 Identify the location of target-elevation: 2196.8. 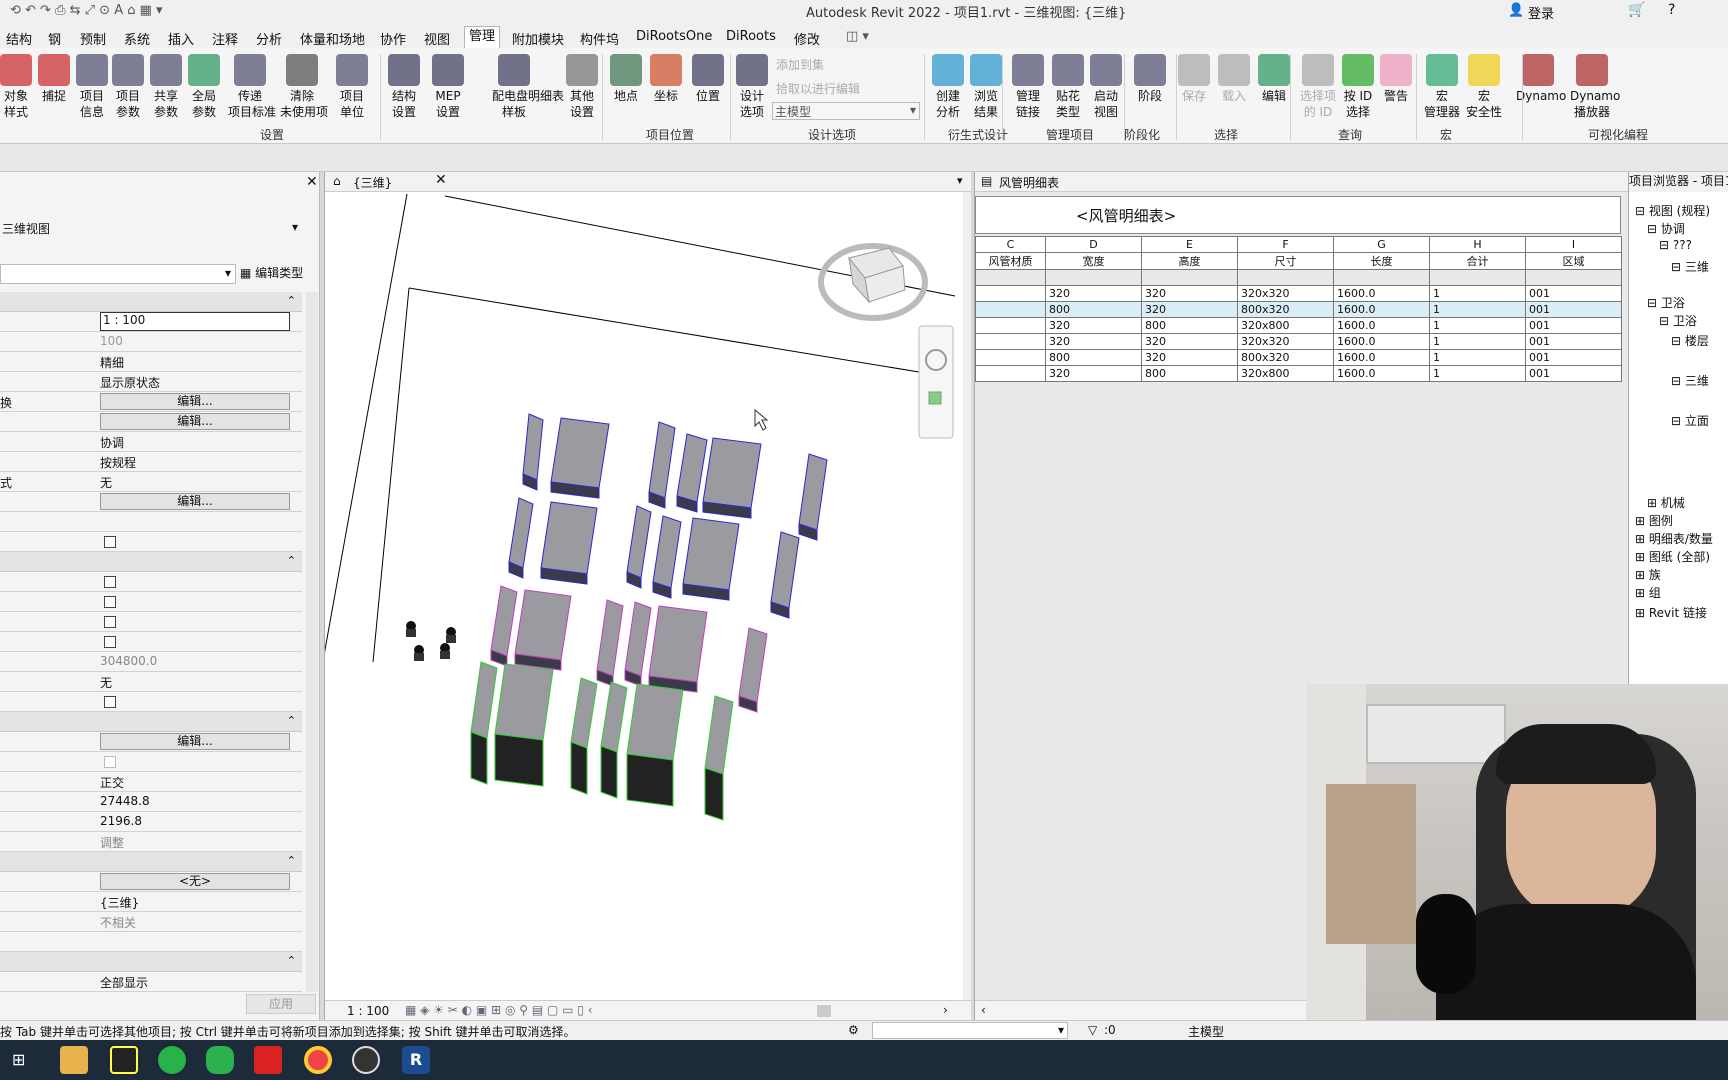
(195, 821).